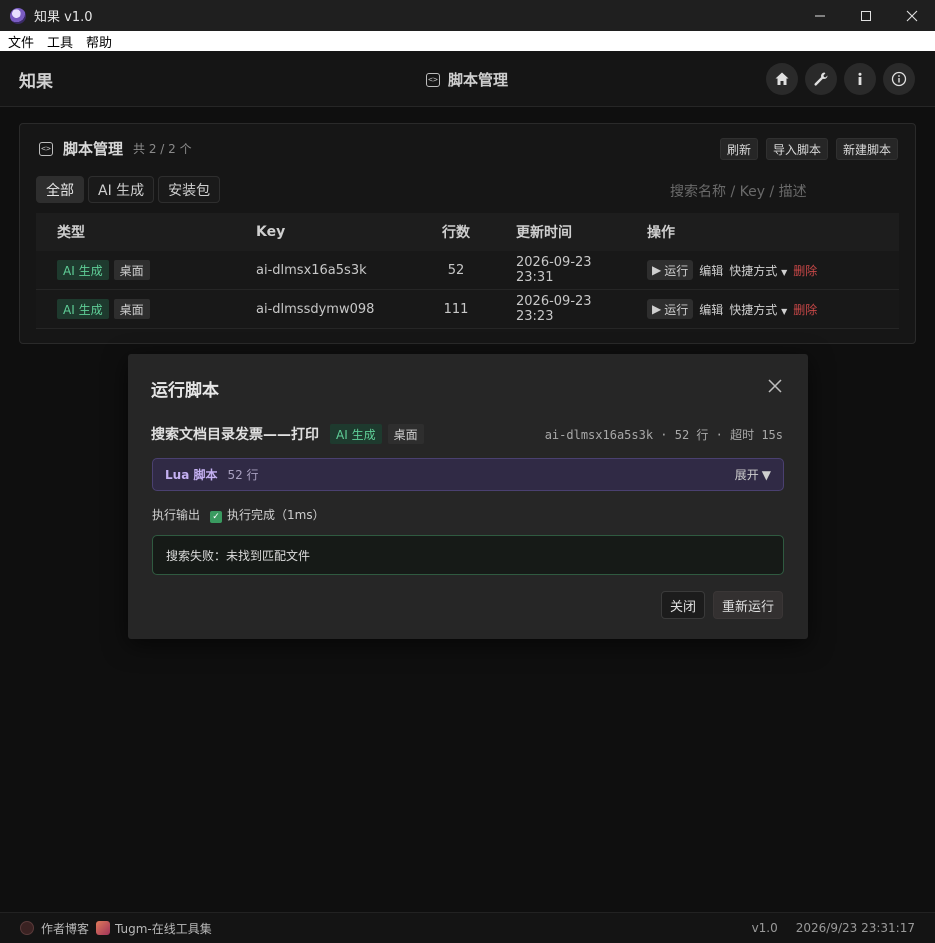  I want to click on col-lines: 行数, so click(456, 233).